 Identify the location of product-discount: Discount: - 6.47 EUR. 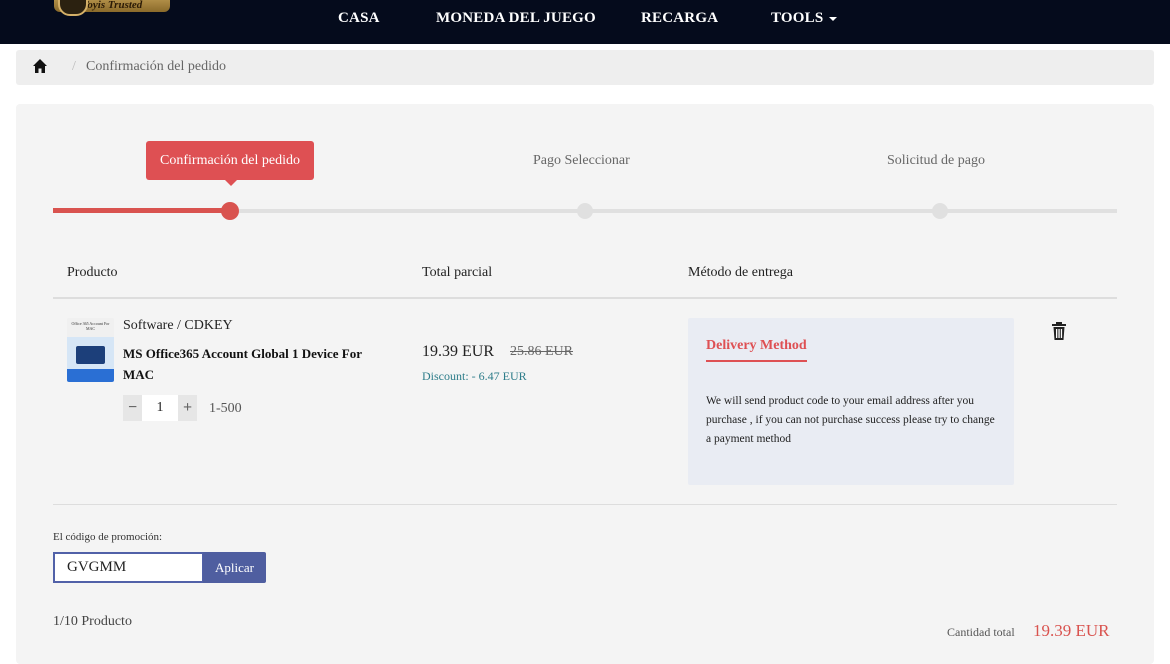
(474, 376).